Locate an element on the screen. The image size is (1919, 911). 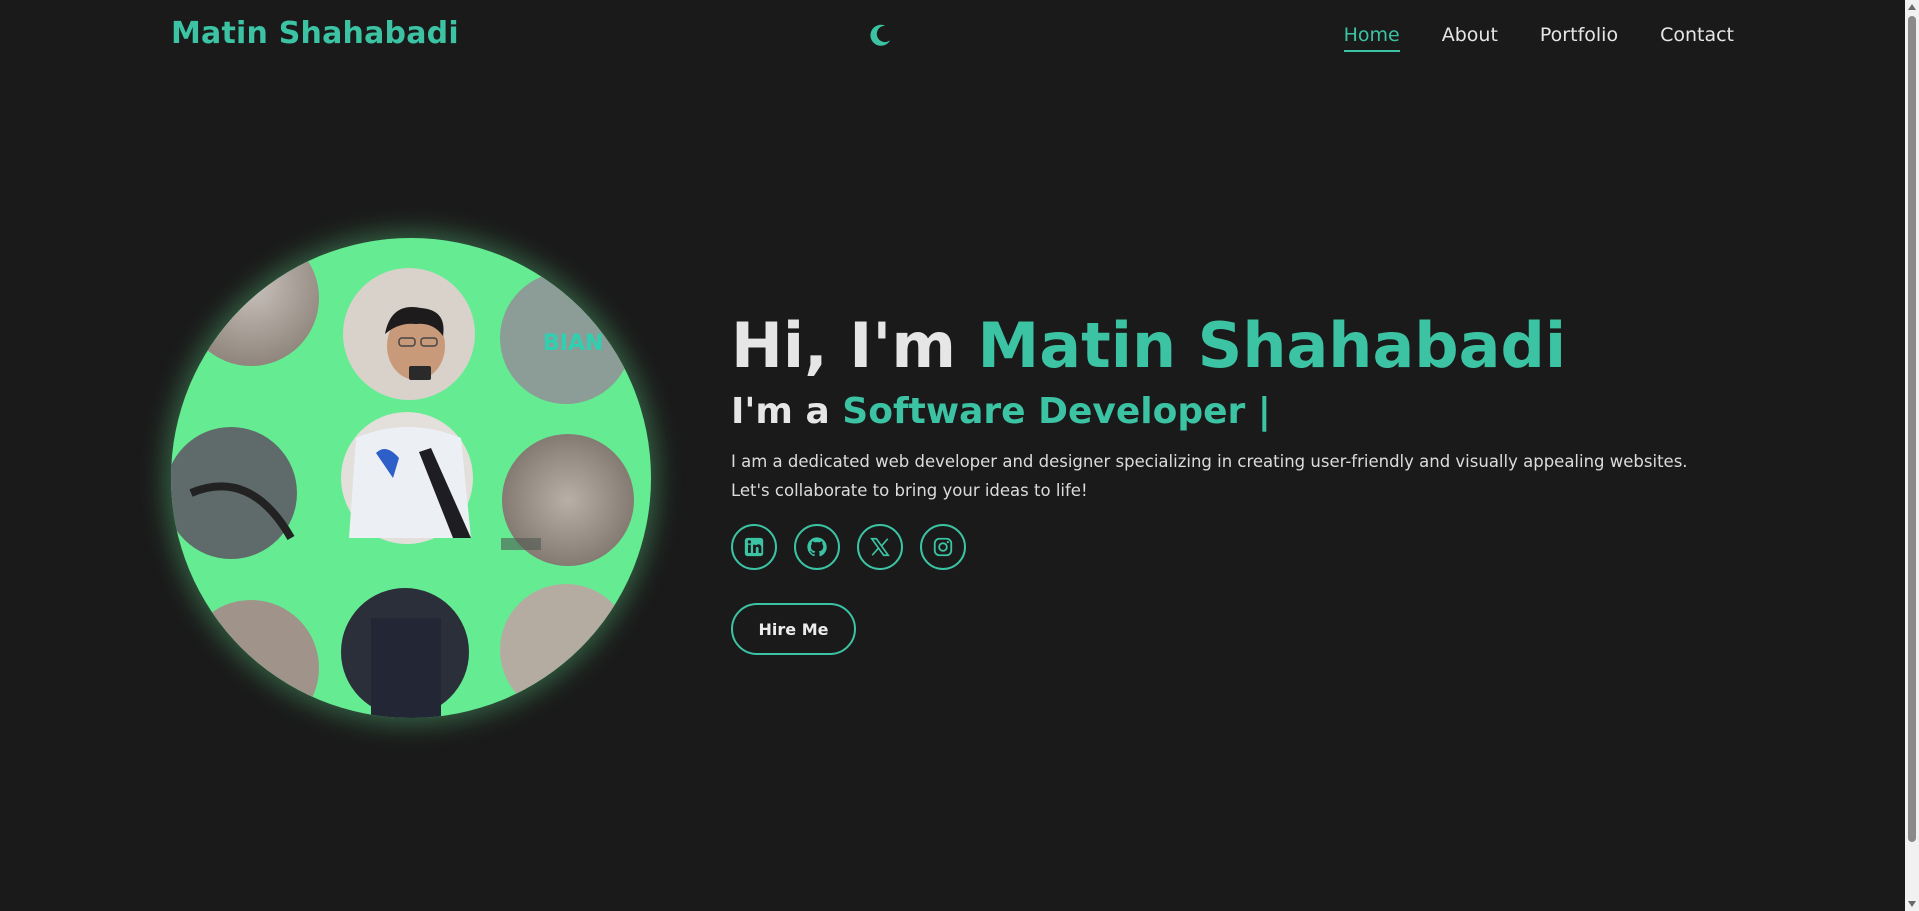
role-title: Software Developer | is located at coordinates (1056, 411).